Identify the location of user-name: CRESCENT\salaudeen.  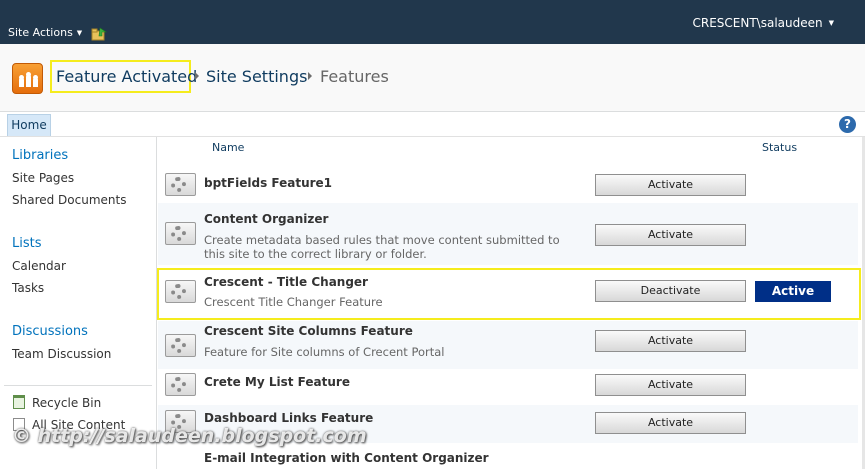
(757, 23).